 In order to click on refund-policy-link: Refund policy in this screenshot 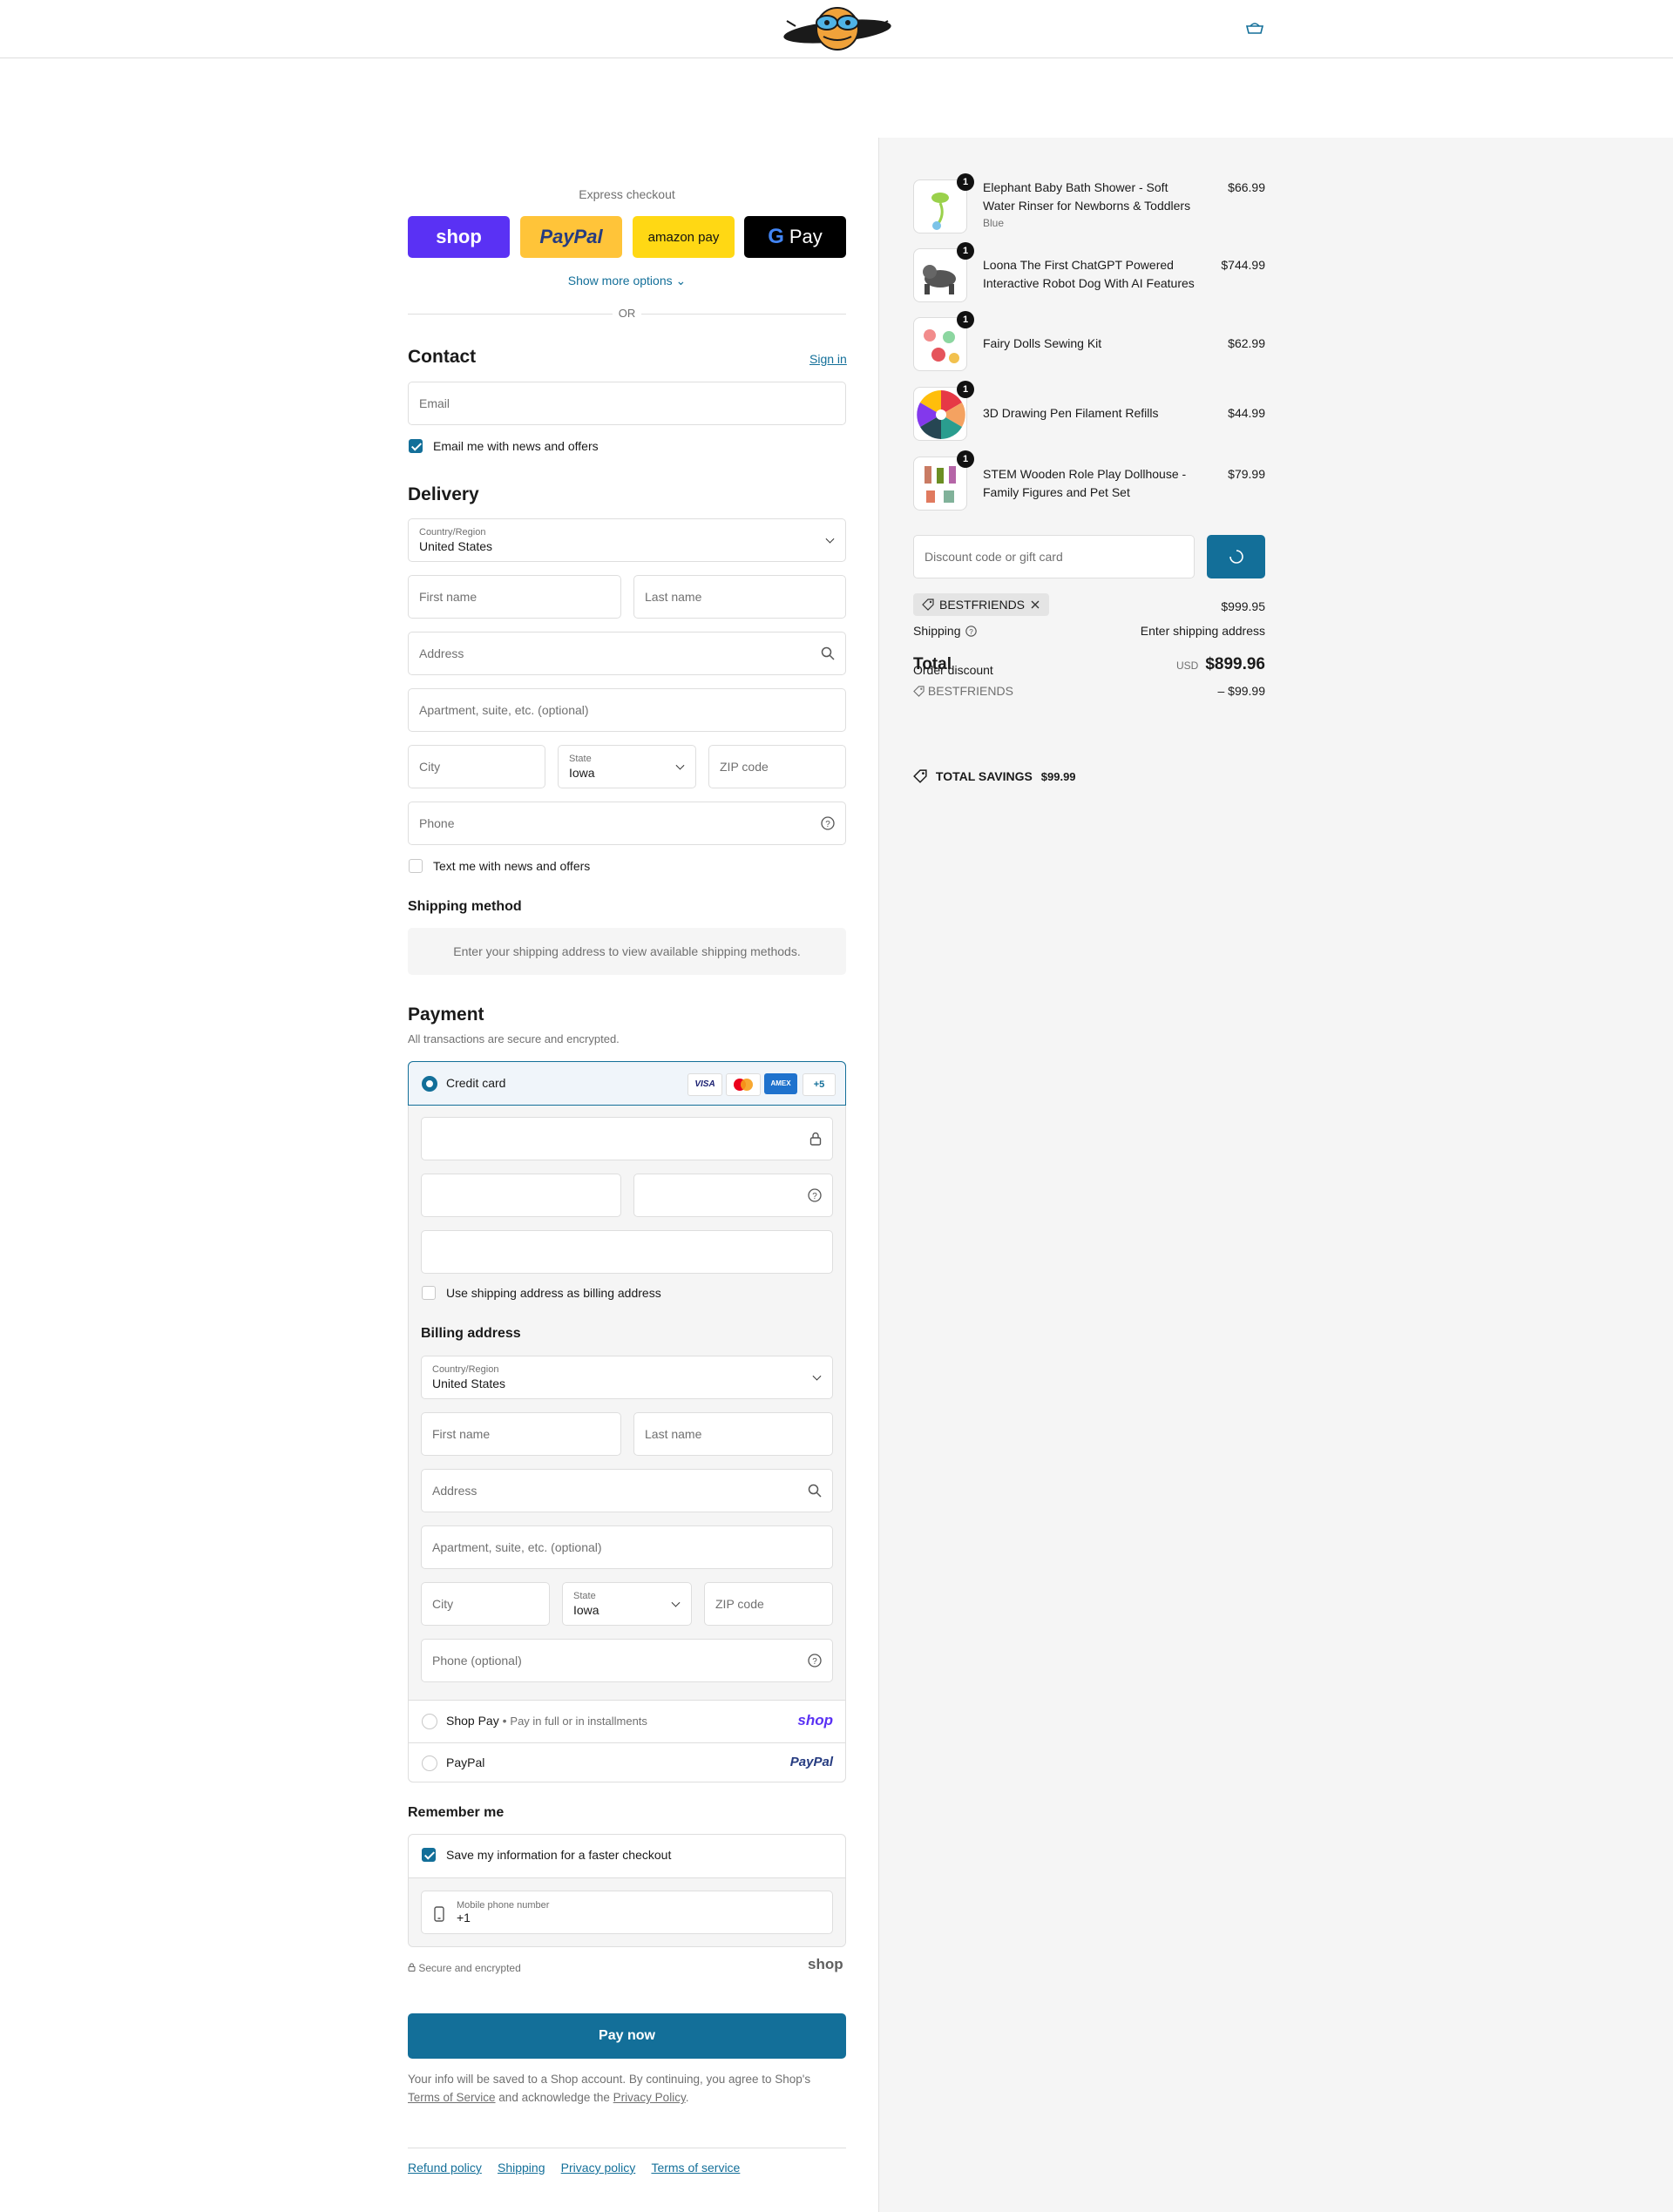, I will do `click(445, 2168)`.